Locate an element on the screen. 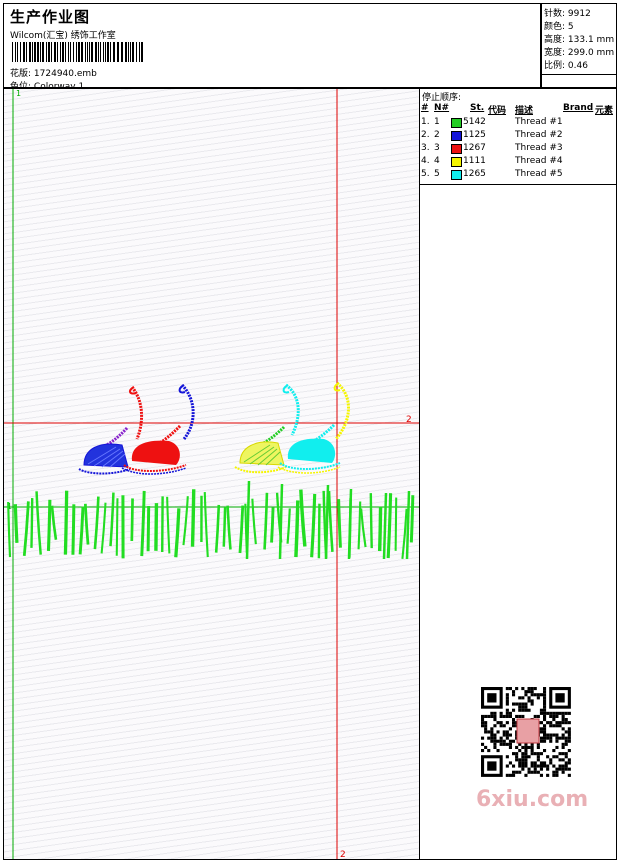 This screenshot has width=620, height=861. guide-marker-2-right: 2 is located at coordinates (409, 420).